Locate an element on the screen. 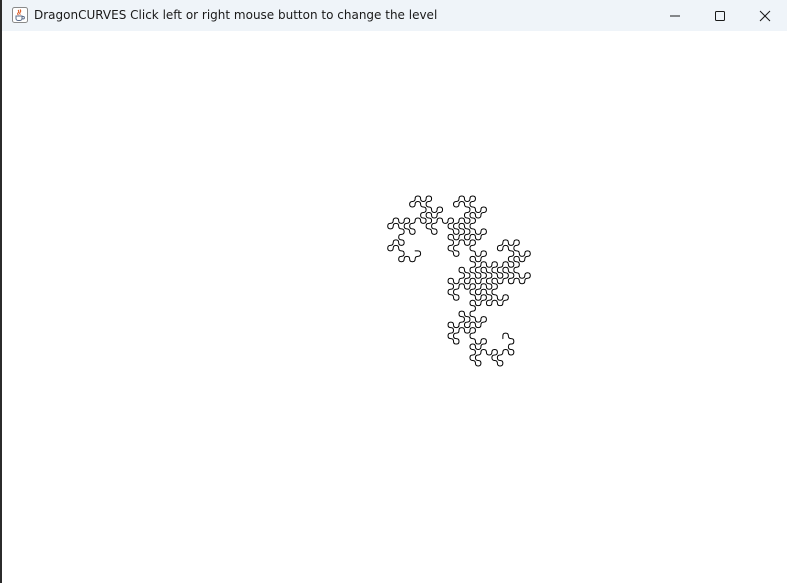  minimize-button is located at coordinates (675, 15).